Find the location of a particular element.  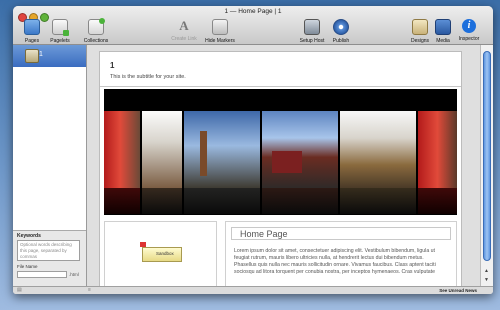

split-handle-icon: ≡ is located at coordinates (89, 290).